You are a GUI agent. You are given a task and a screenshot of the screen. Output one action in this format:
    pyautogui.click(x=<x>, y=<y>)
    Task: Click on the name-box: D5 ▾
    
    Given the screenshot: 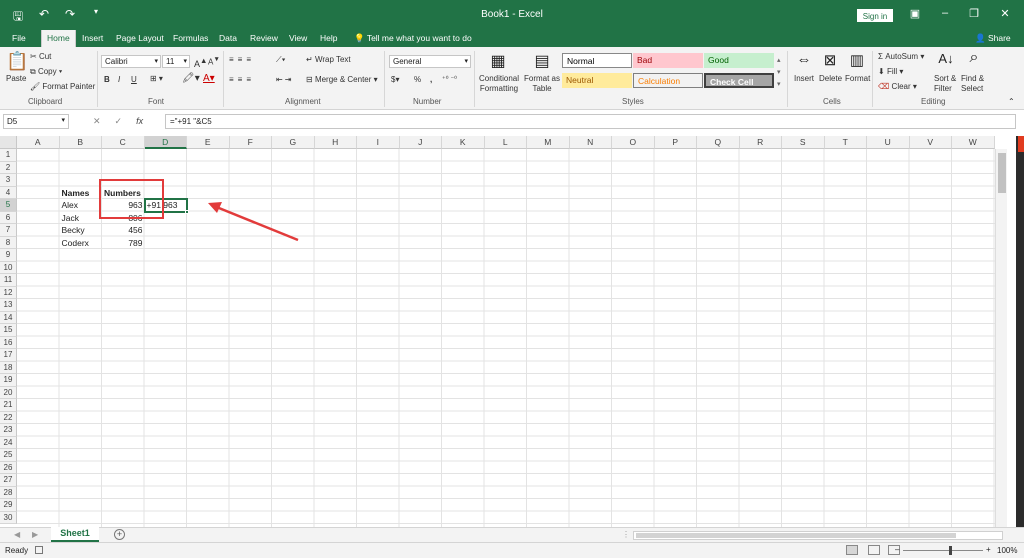 What is the action you would take?
    pyautogui.click(x=36, y=121)
    